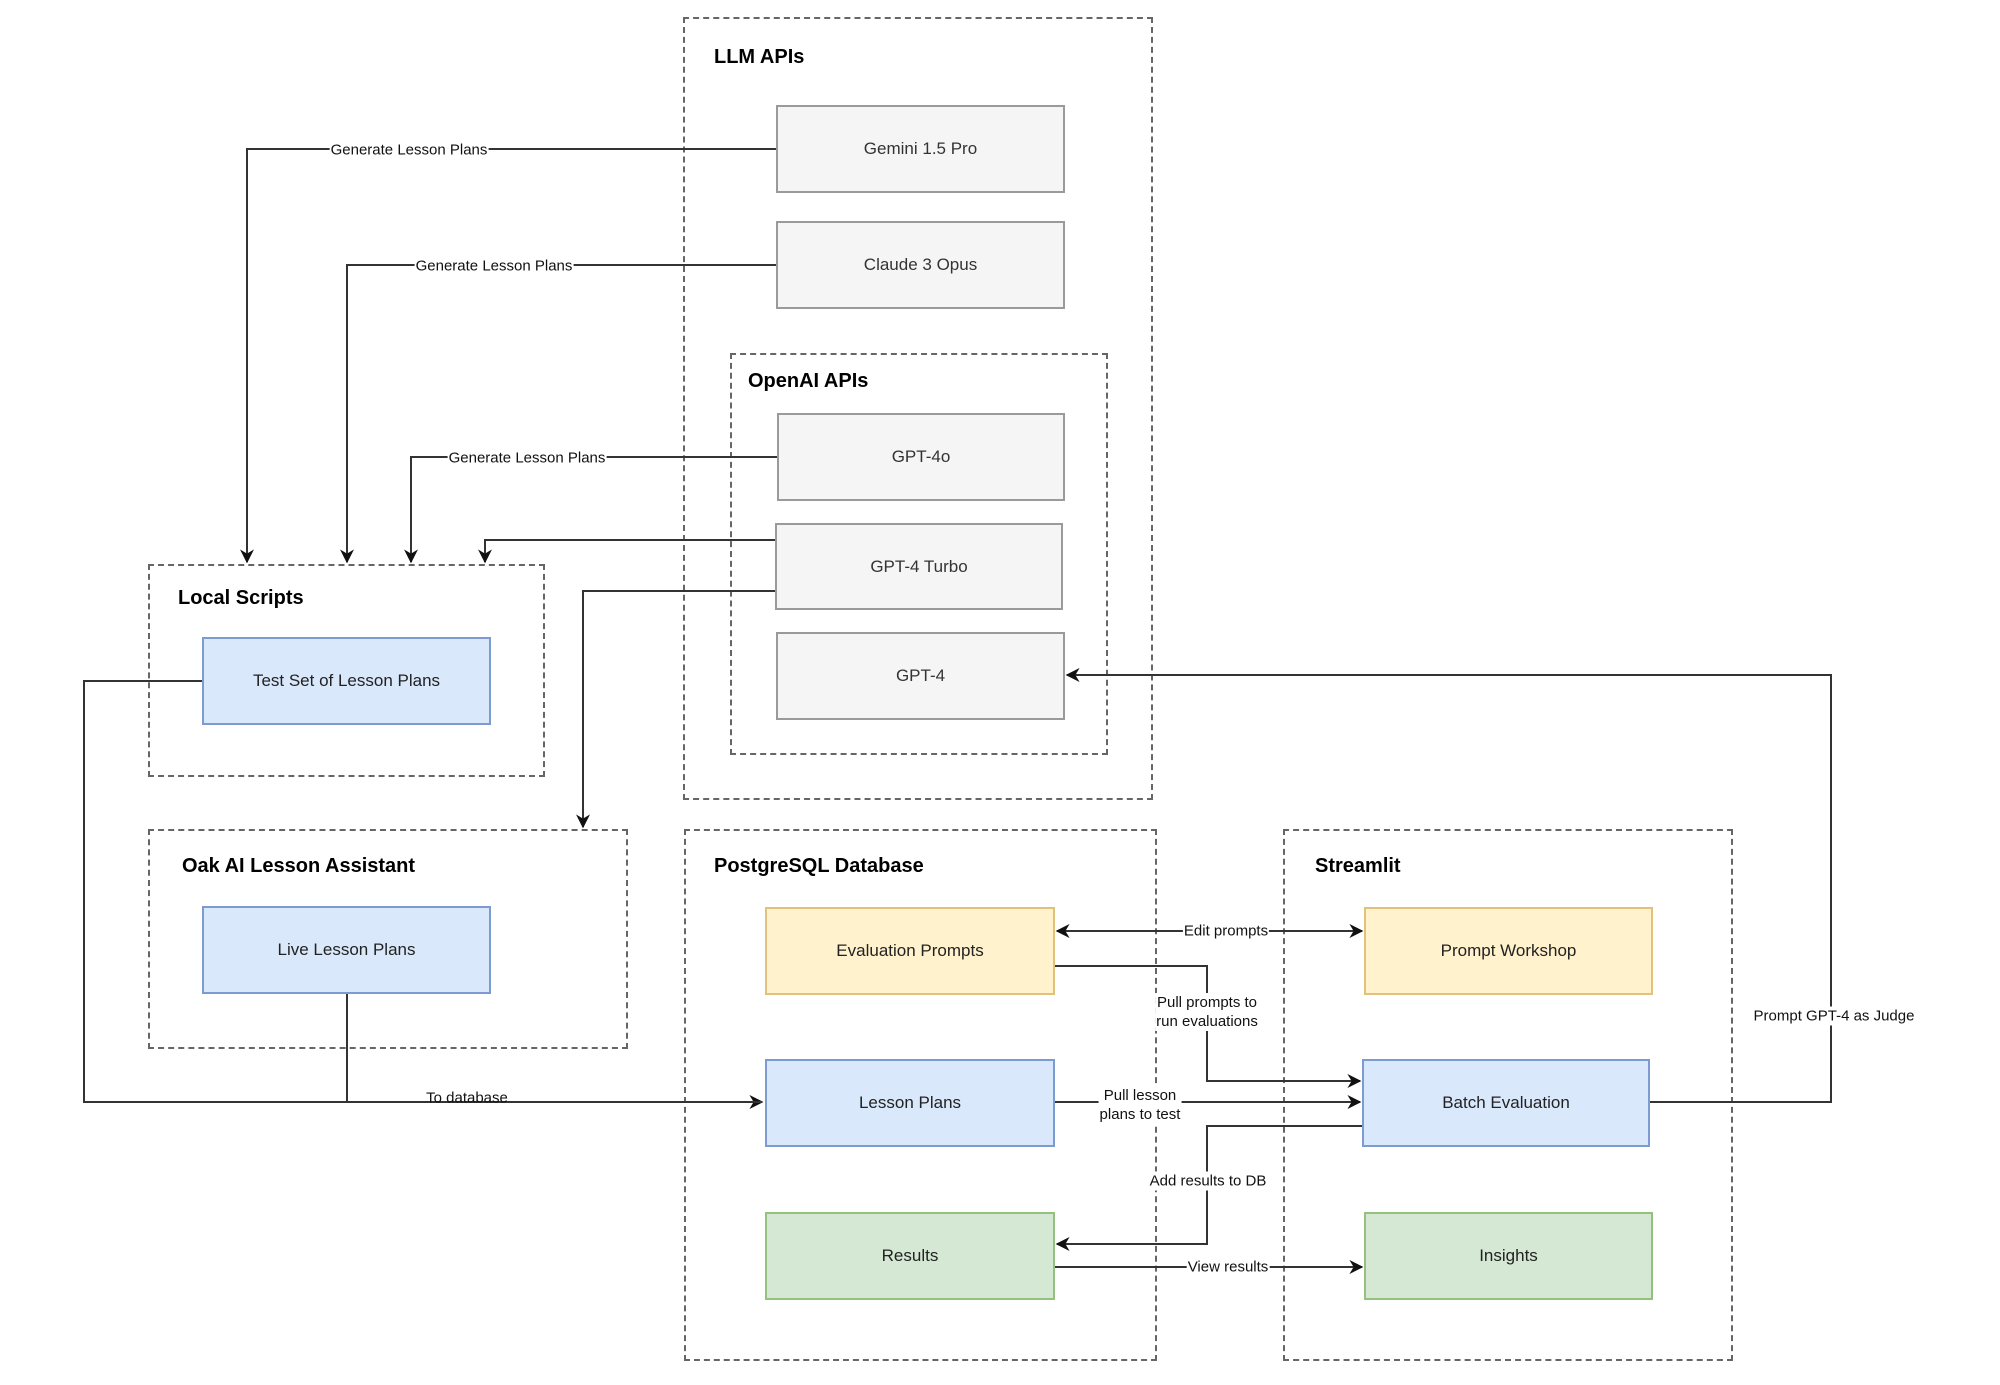  What do you see at coordinates (910, 1103) in the screenshot?
I see `node-lesson-plans: Lesson Plans` at bounding box center [910, 1103].